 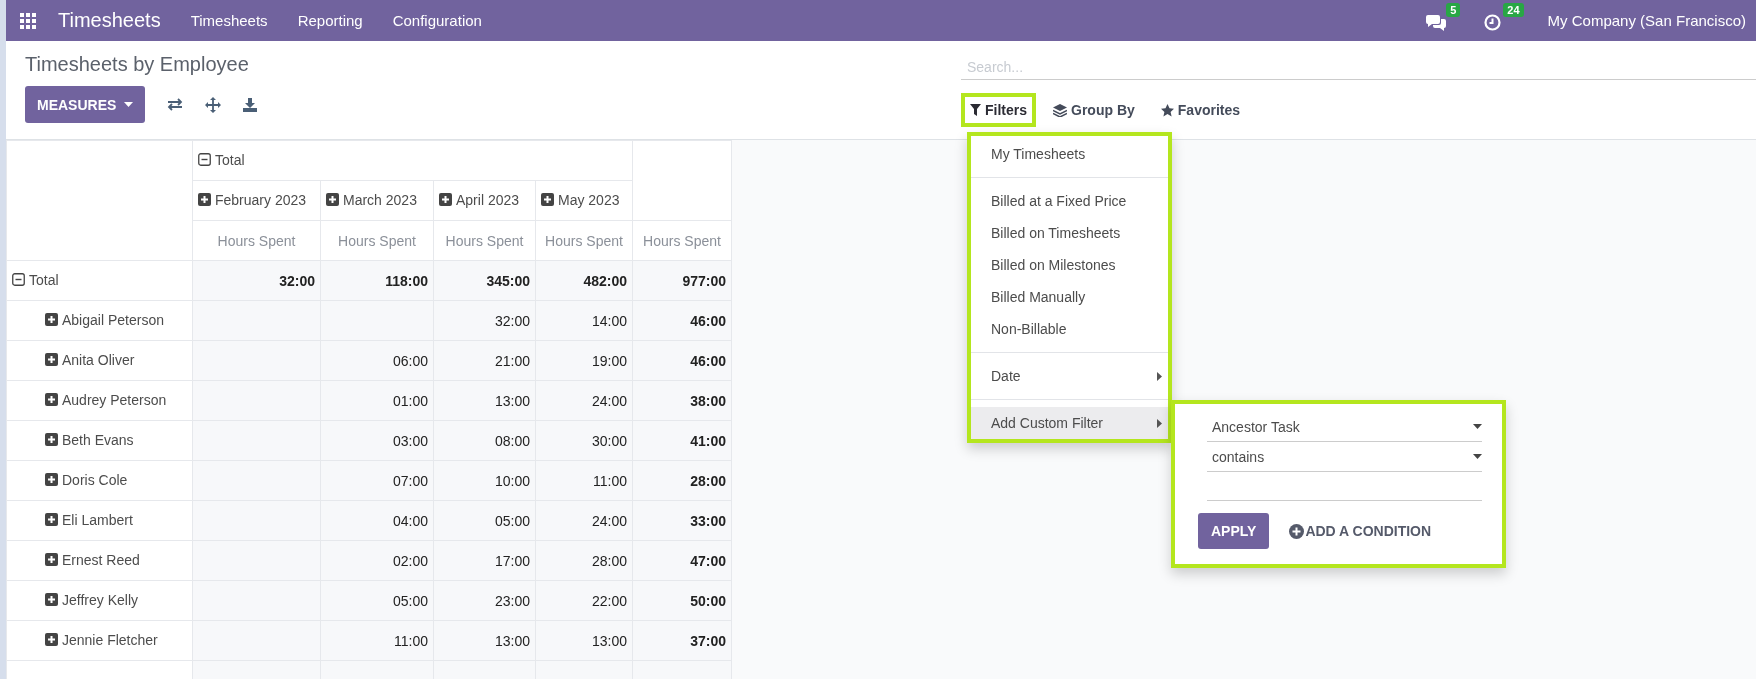 I want to click on table-cell: 50:00, so click(x=682, y=600).